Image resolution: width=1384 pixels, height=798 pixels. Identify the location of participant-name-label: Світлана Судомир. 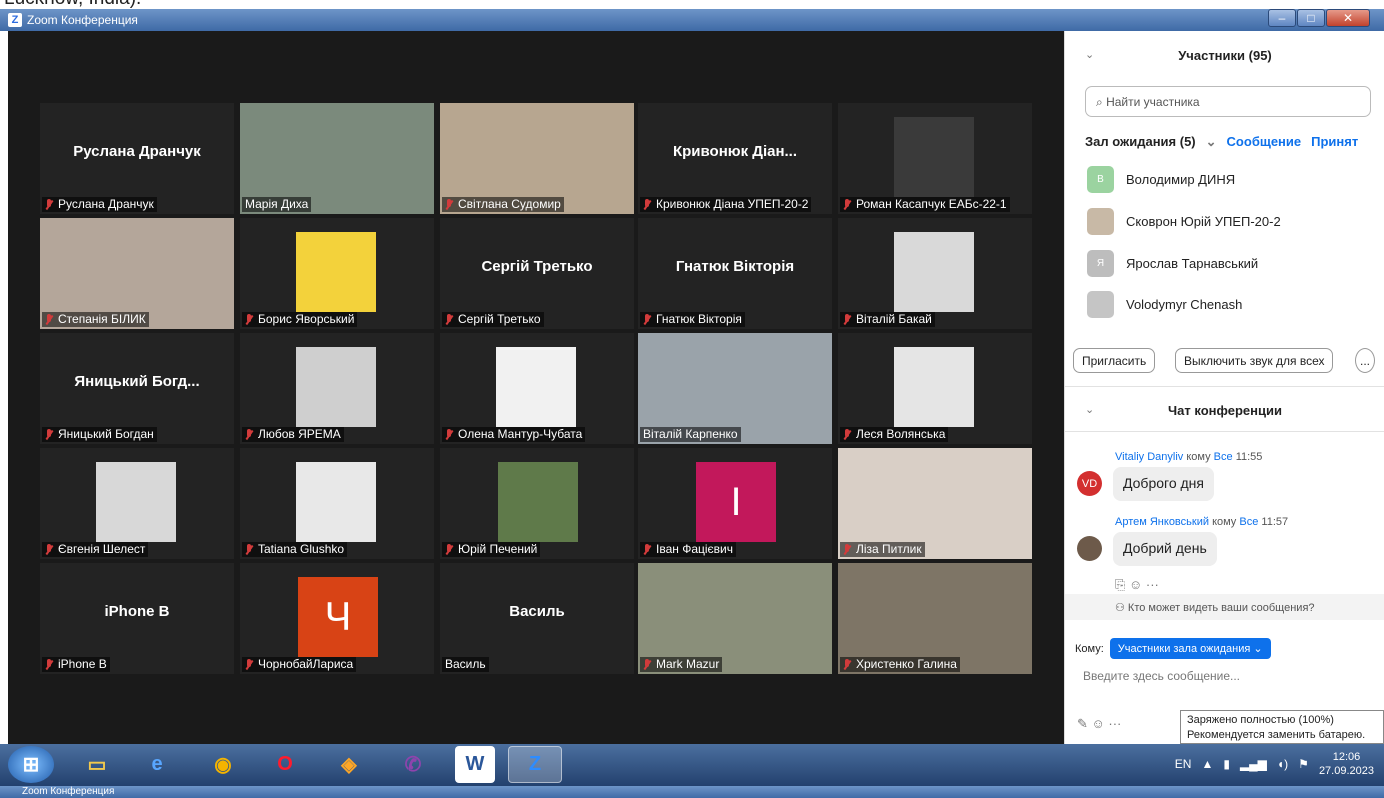
(503, 204).